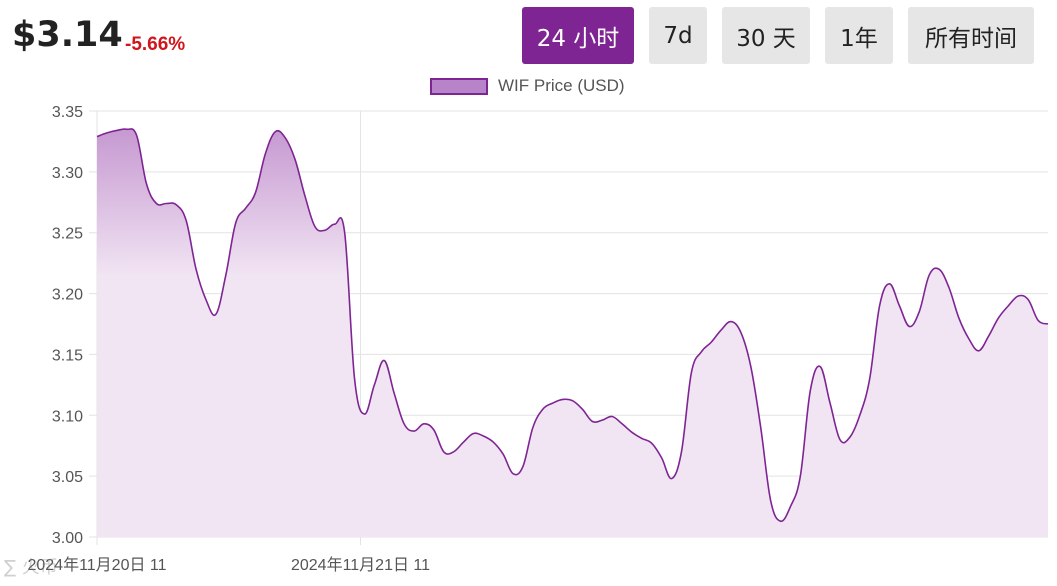  Describe the element at coordinates (67, 234) in the screenshot. I see `y-tick-label: 3.25` at that location.